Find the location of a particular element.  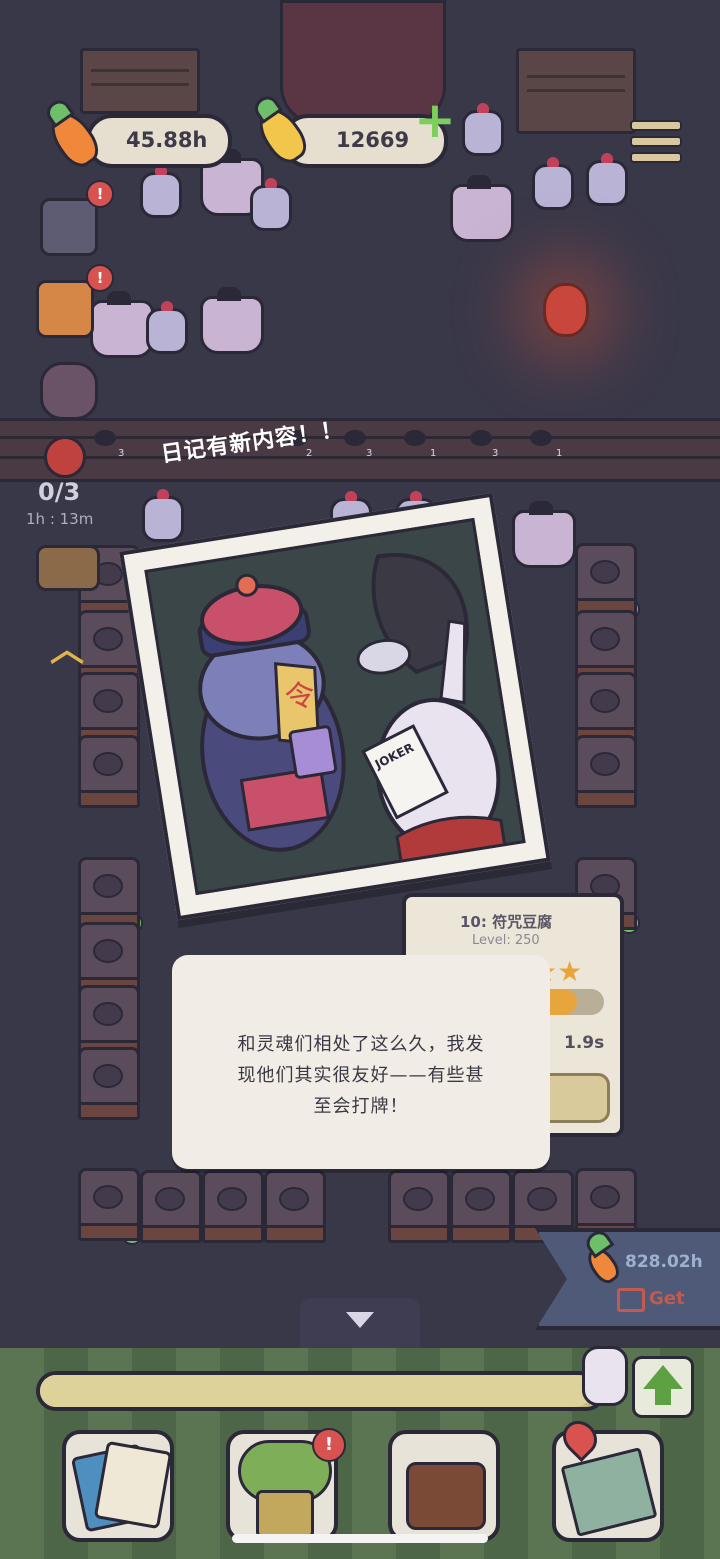

offline-reward-banner: 828.02h Get is located at coordinates (627, 1279).